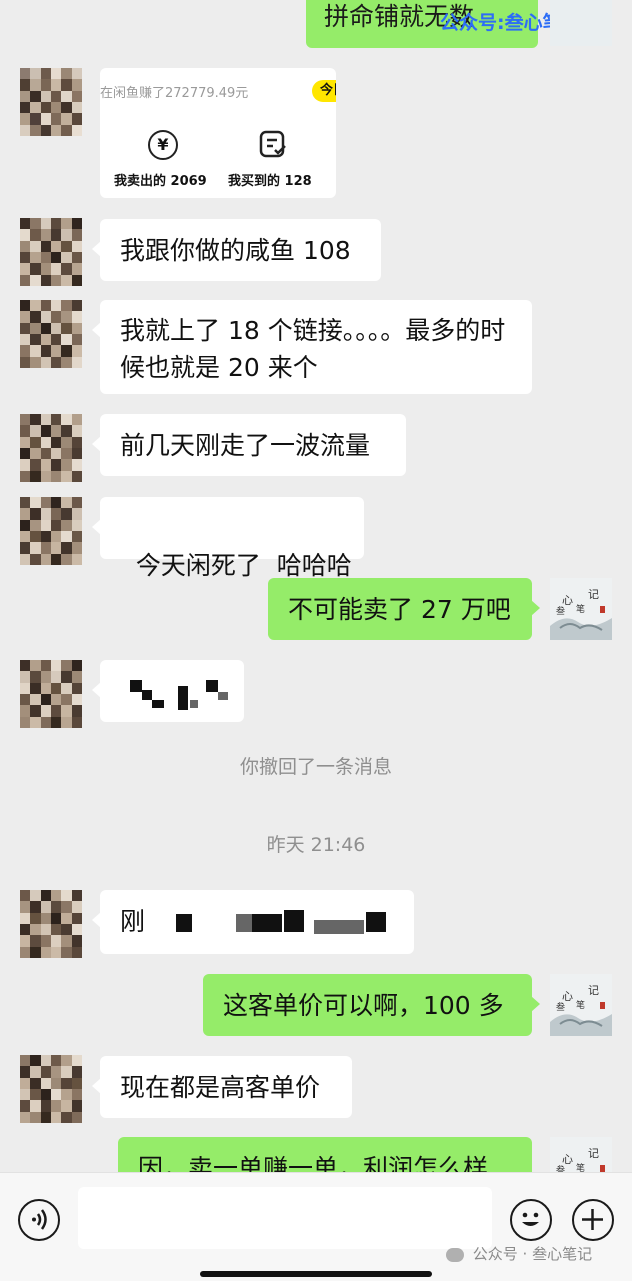 The width and height of the screenshot is (632, 1281). Describe the element at coordinates (218, 133) in the screenshot. I see `xianyu-earnings-card: 在闲鱼赚了272779.49元 今日 ¥ 我卖出的 2069 我买到的 128` at that location.